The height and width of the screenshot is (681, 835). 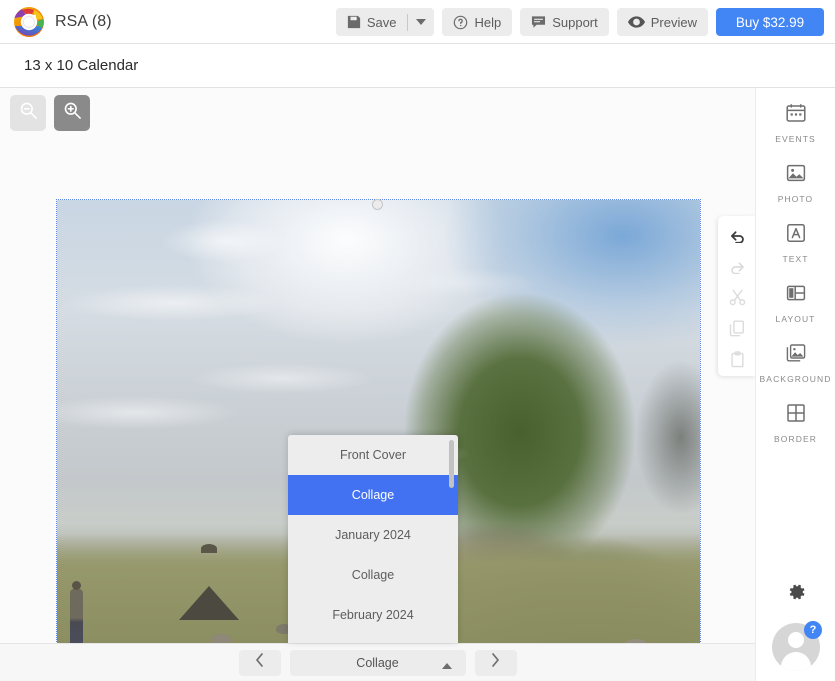 I want to click on list-item: February 2024, so click(x=373, y=615).